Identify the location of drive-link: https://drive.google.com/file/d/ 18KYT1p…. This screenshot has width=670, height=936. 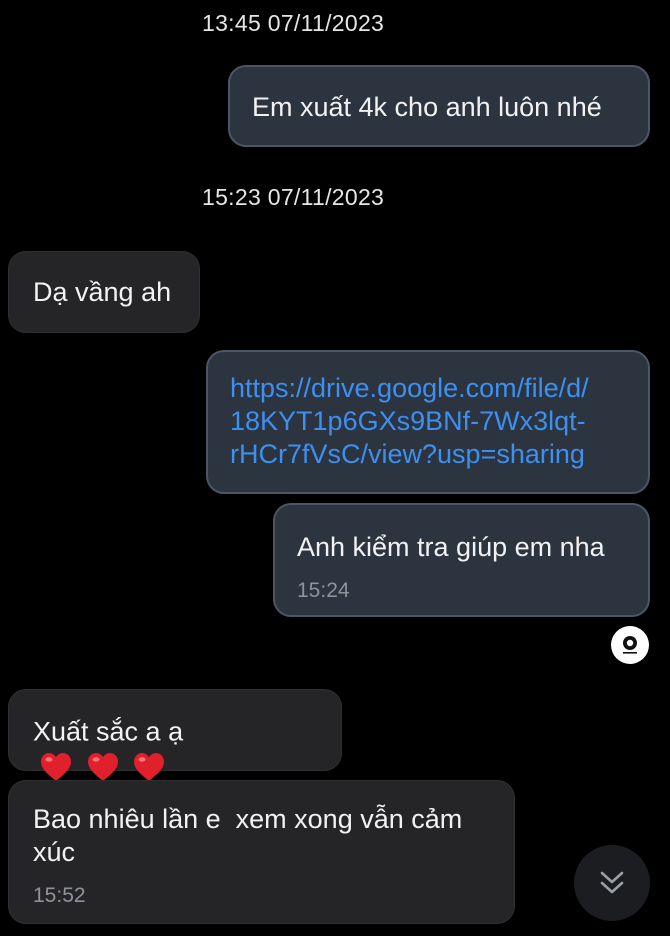
(428, 421).